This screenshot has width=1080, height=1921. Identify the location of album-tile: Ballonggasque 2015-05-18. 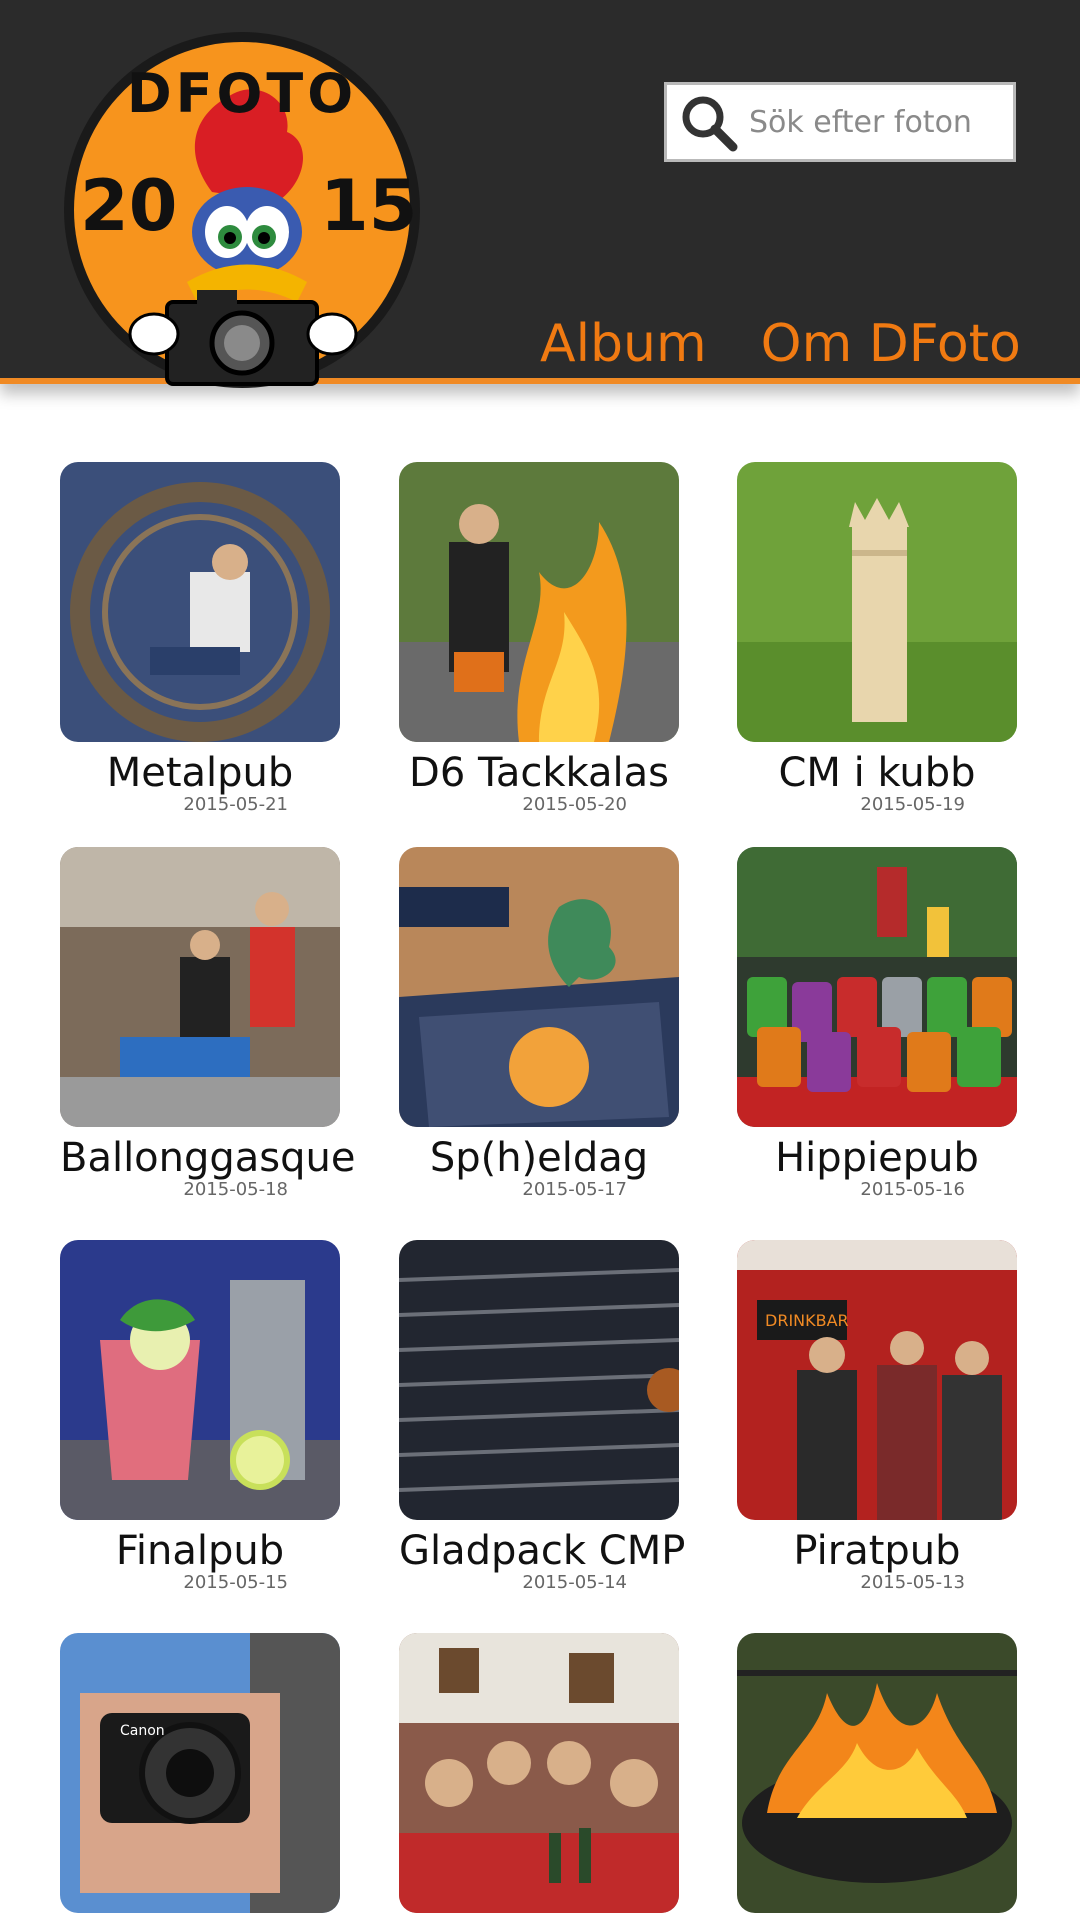
(208, 1023).